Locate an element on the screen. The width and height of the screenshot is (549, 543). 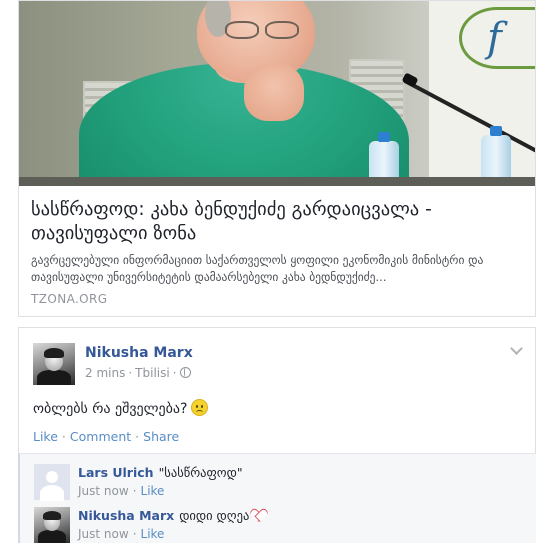
comment-item: Nikusha Marx დიდი დღეა Just now · Like is located at coordinates (279, 525).